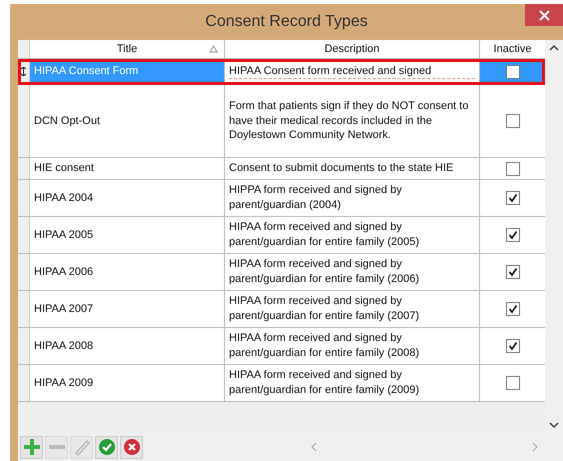 This screenshot has height=461, width=563. Describe the element at coordinates (81, 447) in the screenshot. I see `pencil-icon` at that location.